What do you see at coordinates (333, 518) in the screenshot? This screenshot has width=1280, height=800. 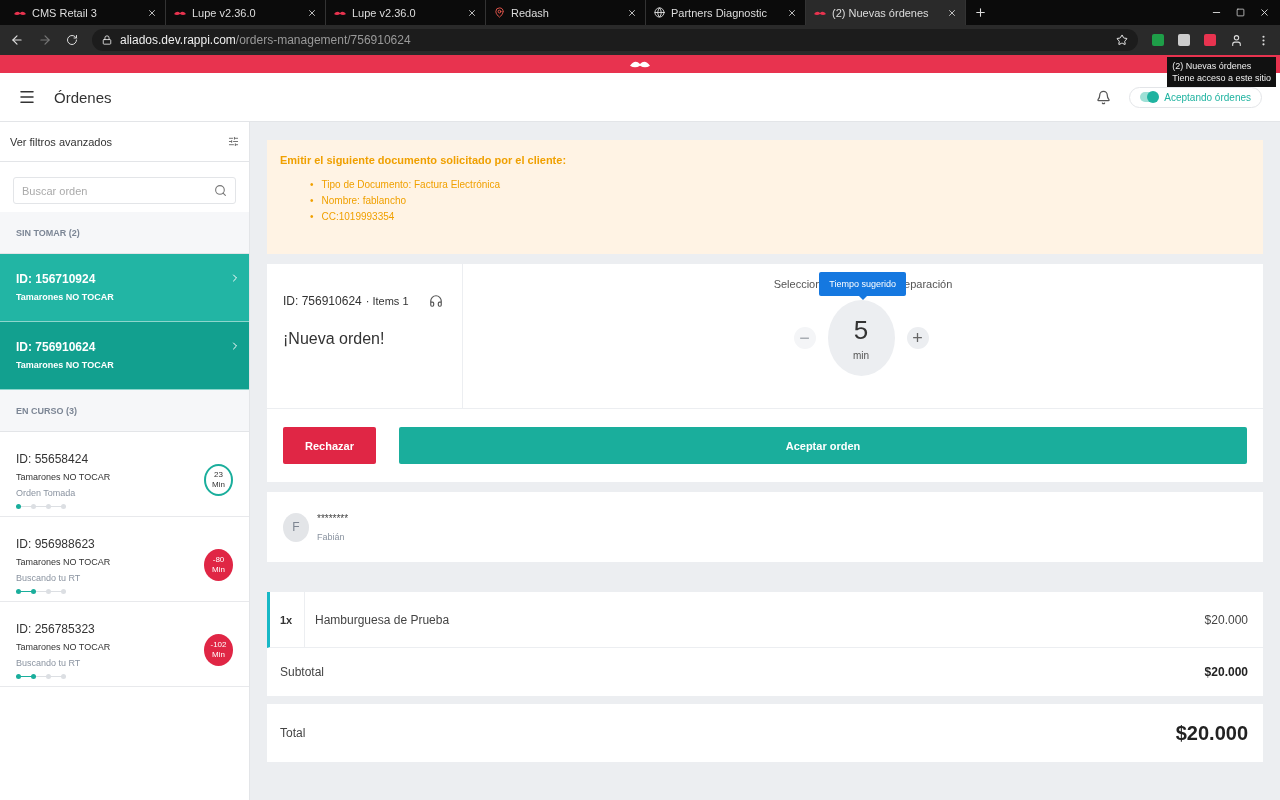 I see `customer-phone: ********` at bounding box center [333, 518].